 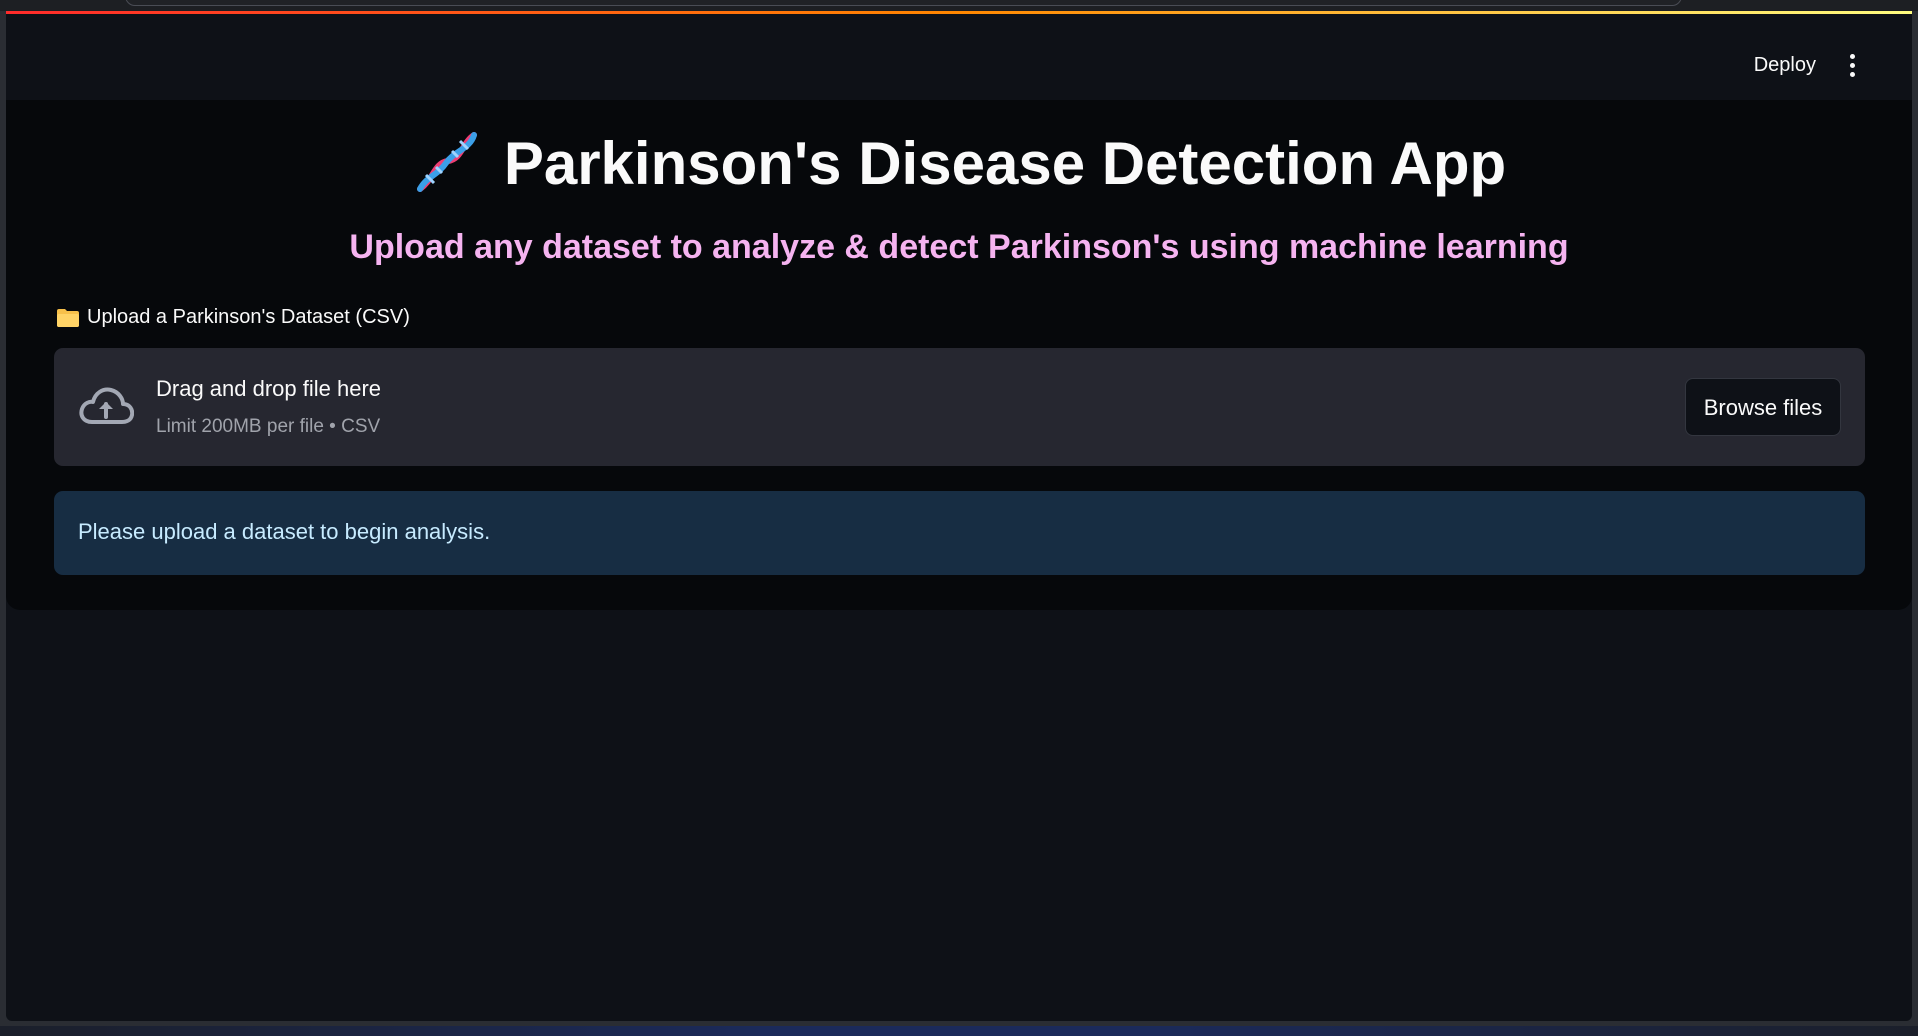 What do you see at coordinates (1852, 67) in the screenshot?
I see `kebab-menu-icon` at bounding box center [1852, 67].